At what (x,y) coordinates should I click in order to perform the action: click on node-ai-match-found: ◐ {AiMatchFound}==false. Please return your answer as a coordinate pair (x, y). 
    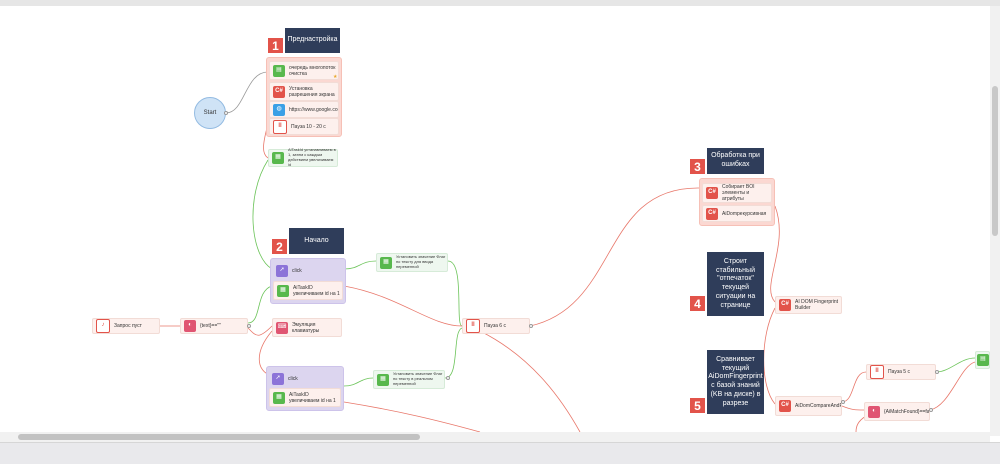
    Looking at the image, I should click on (897, 411).